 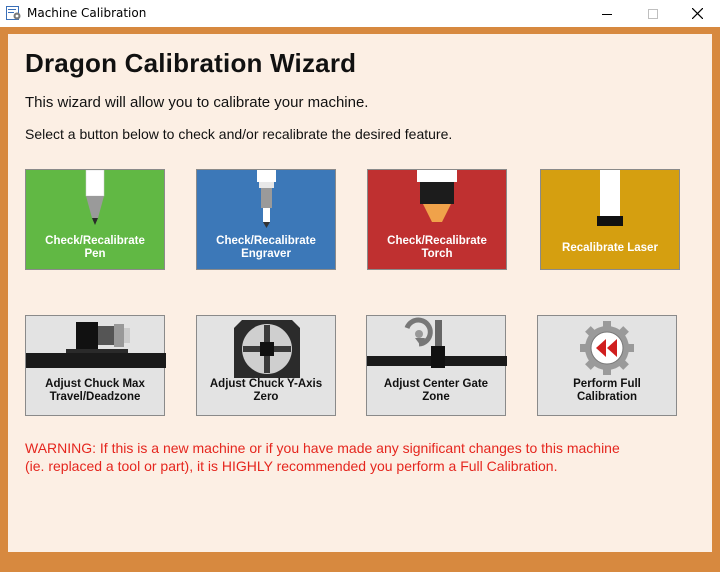 I want to click on tile-label-line2: Pen, so click(x=95, y=254).